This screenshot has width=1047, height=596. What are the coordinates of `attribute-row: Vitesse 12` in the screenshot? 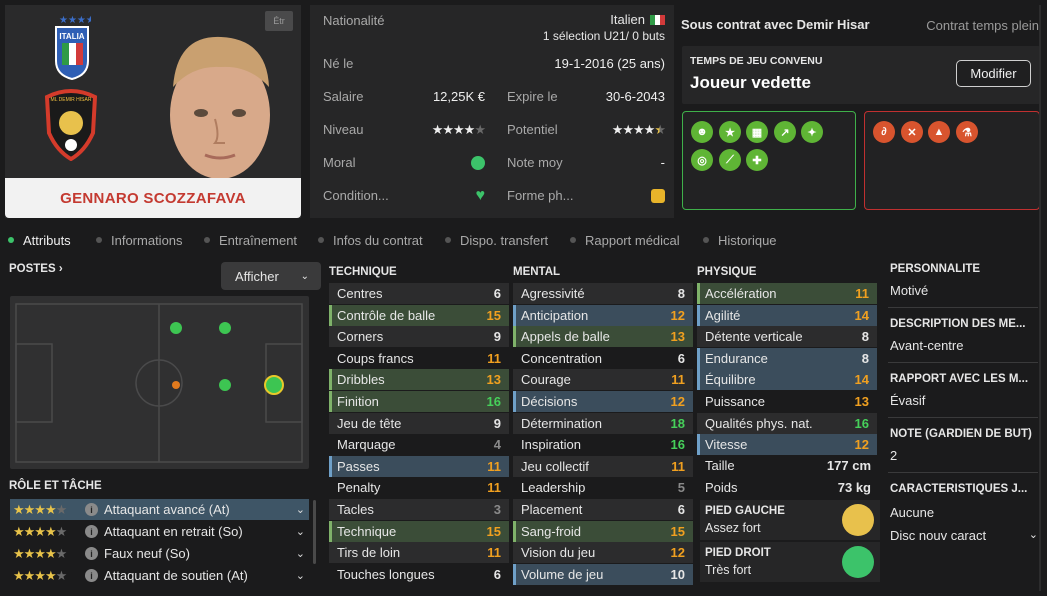 It's located at (787, 445).